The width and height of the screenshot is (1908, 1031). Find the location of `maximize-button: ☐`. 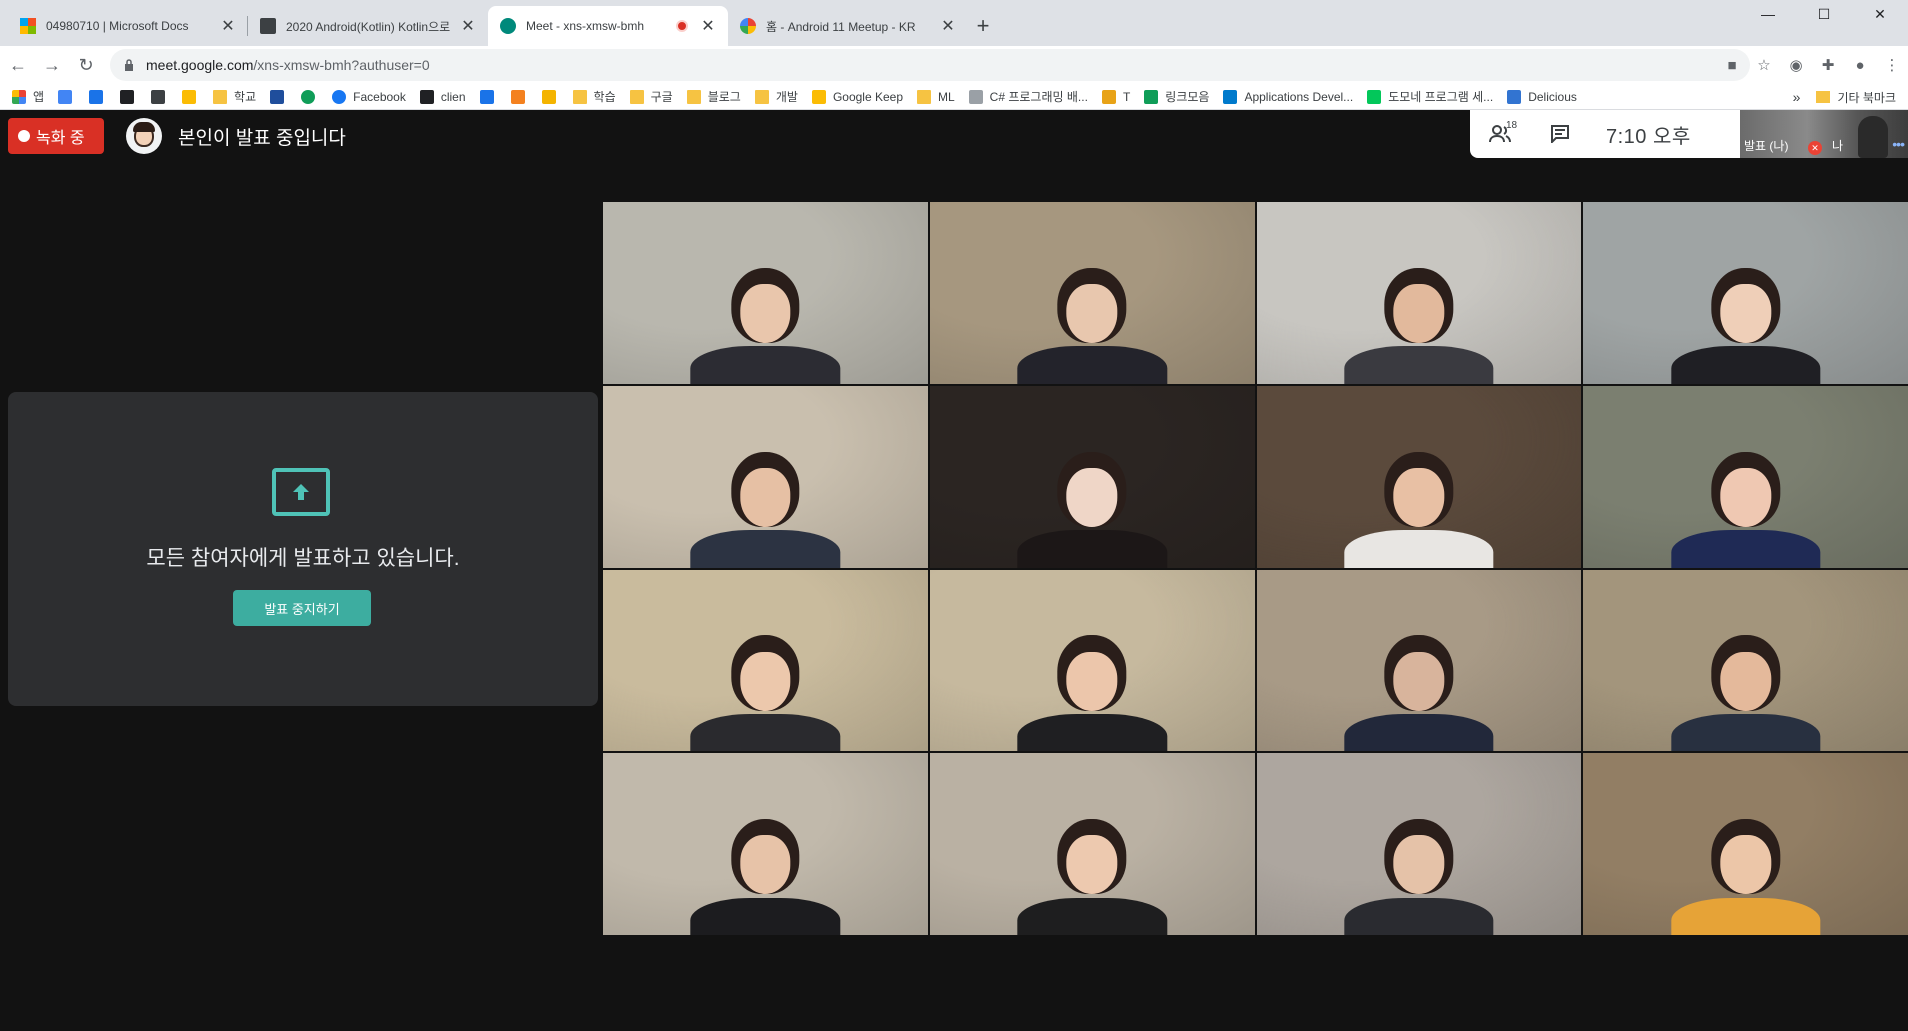

maximize-button: ☐ is located at coordinates (1824, 14).